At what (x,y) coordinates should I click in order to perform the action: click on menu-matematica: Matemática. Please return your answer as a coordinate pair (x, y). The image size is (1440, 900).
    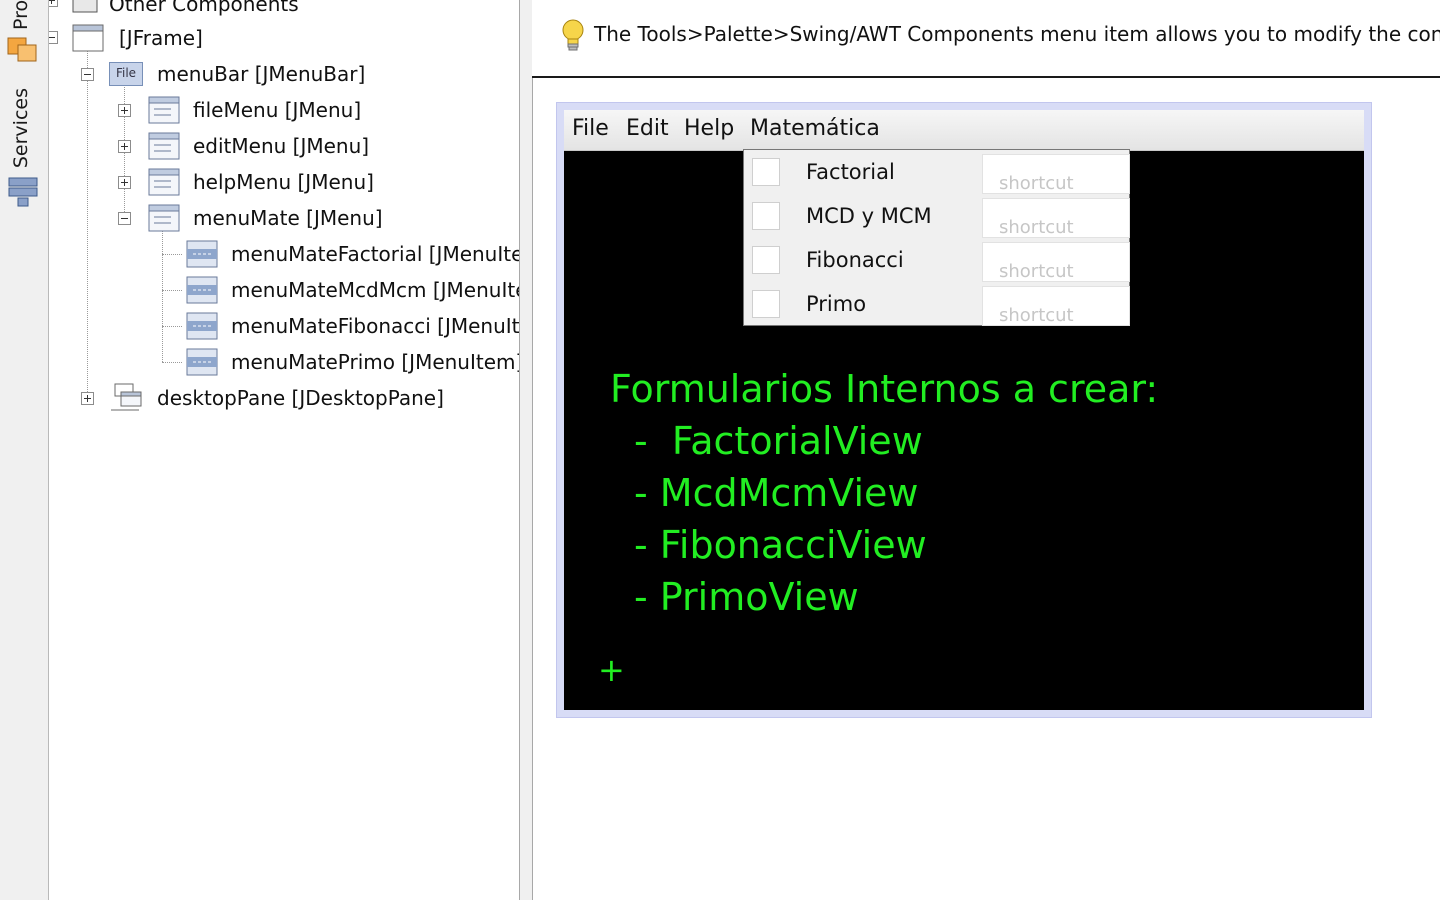
    Looking at the image, I should click on (815, 128).